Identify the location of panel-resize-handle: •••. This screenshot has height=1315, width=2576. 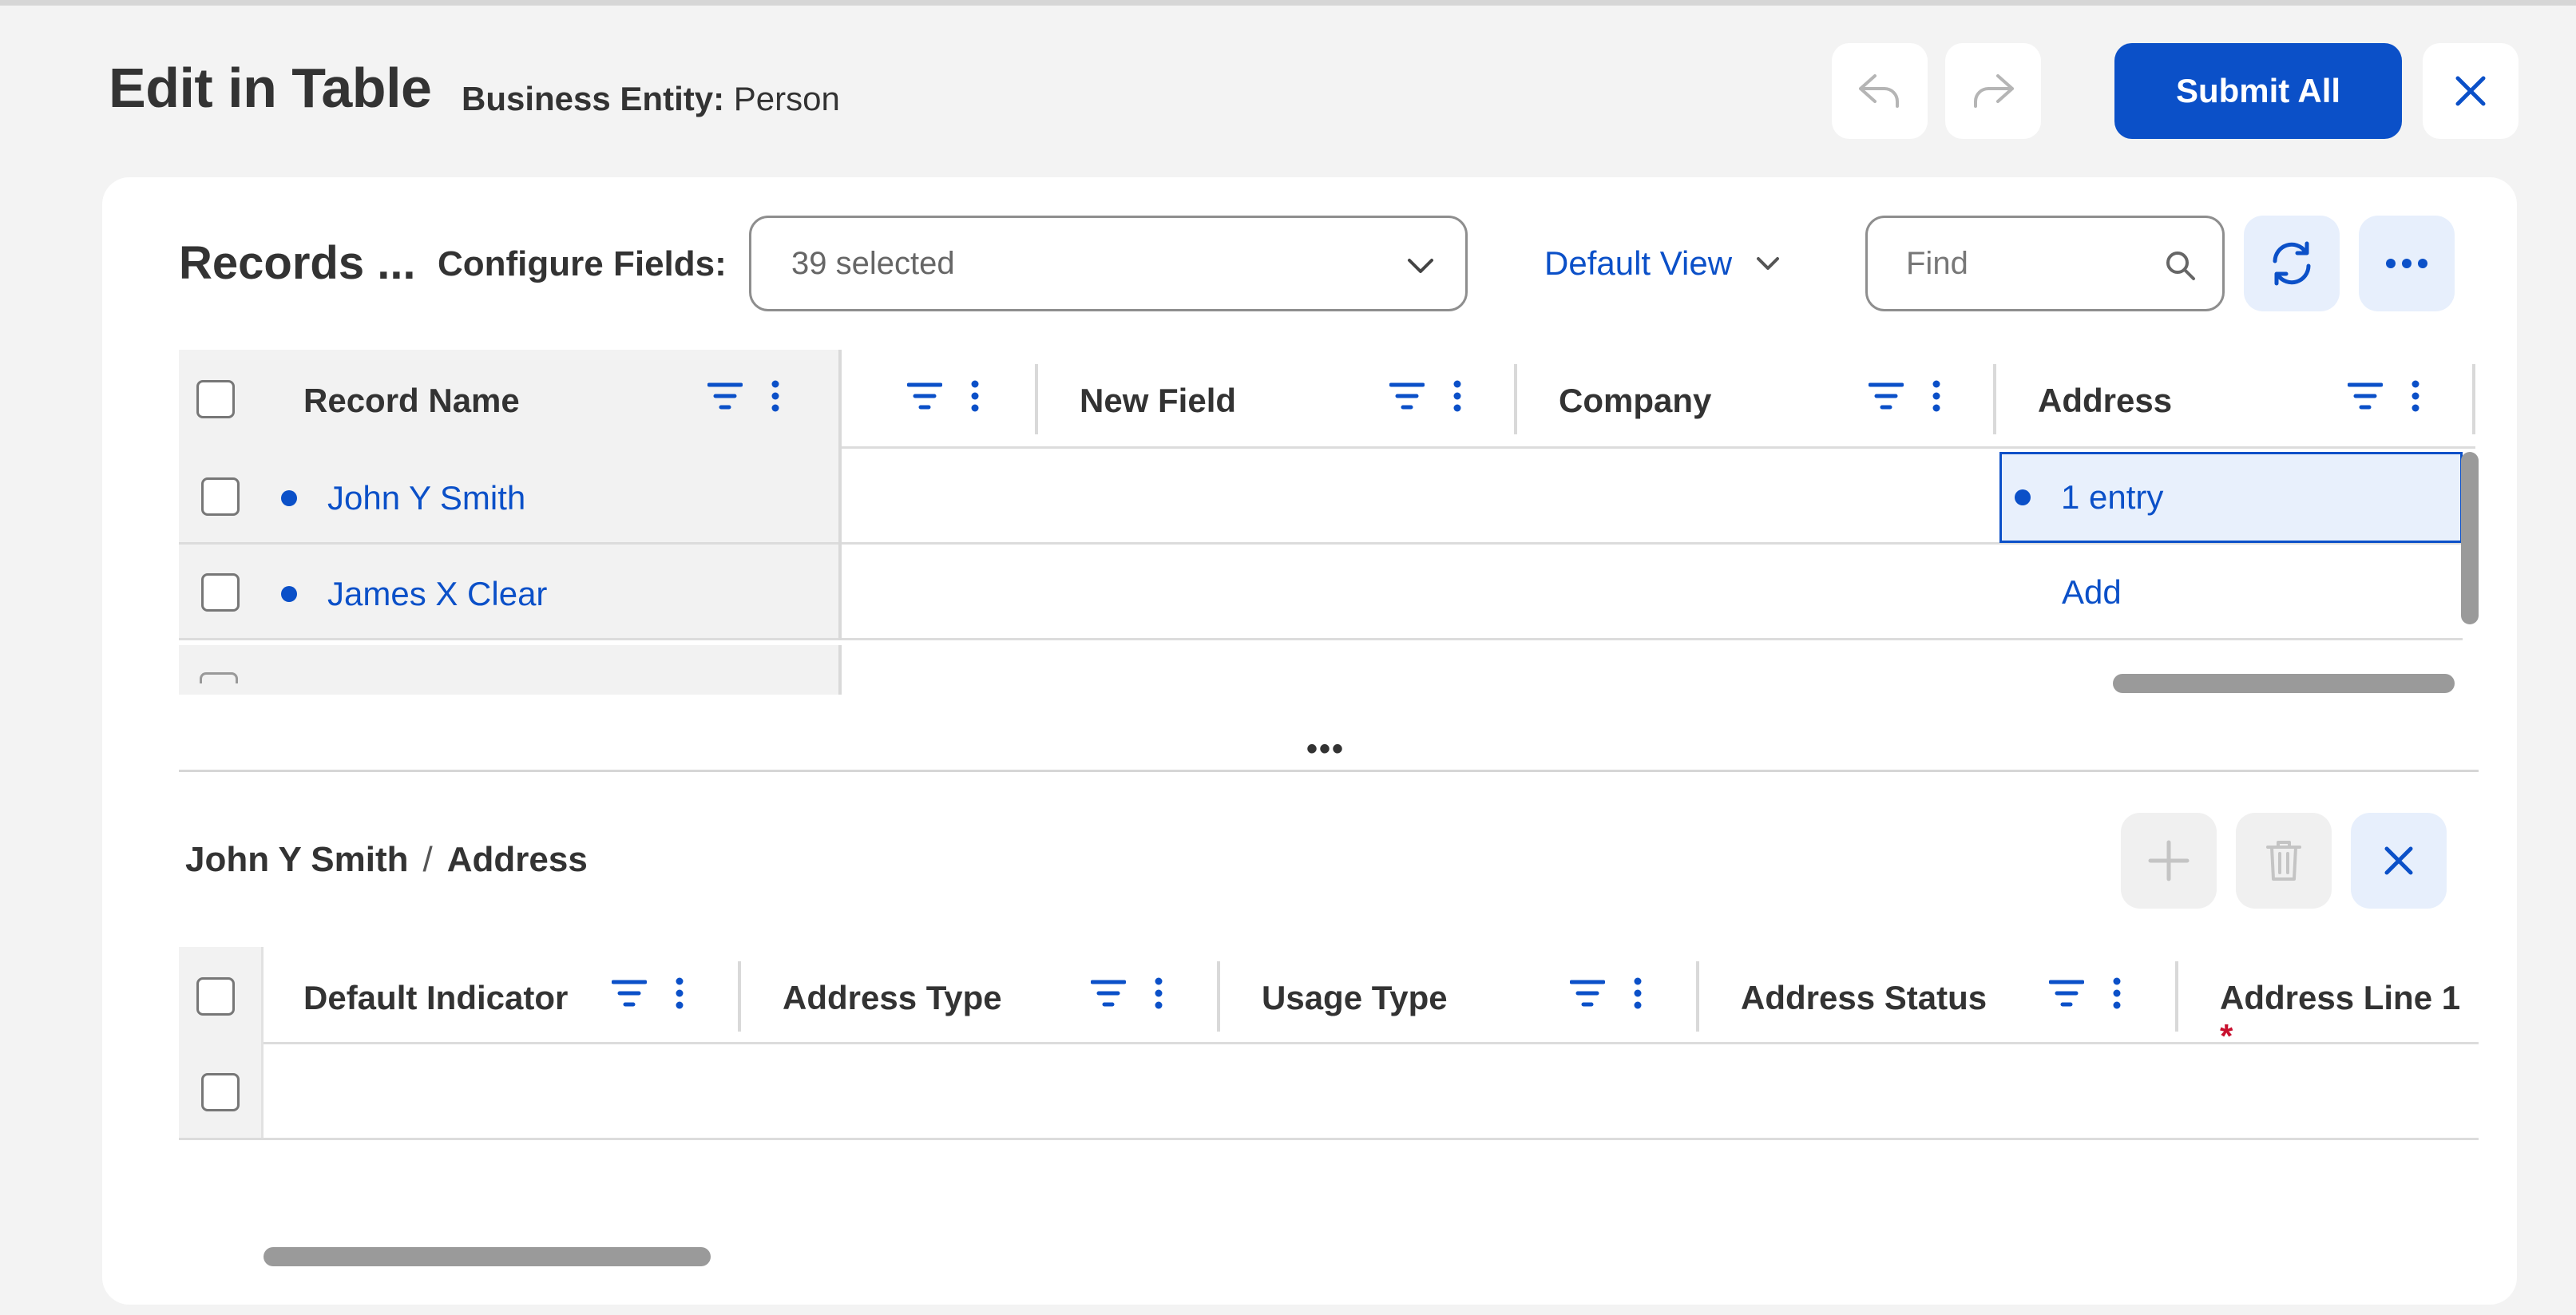
(1326, 749).